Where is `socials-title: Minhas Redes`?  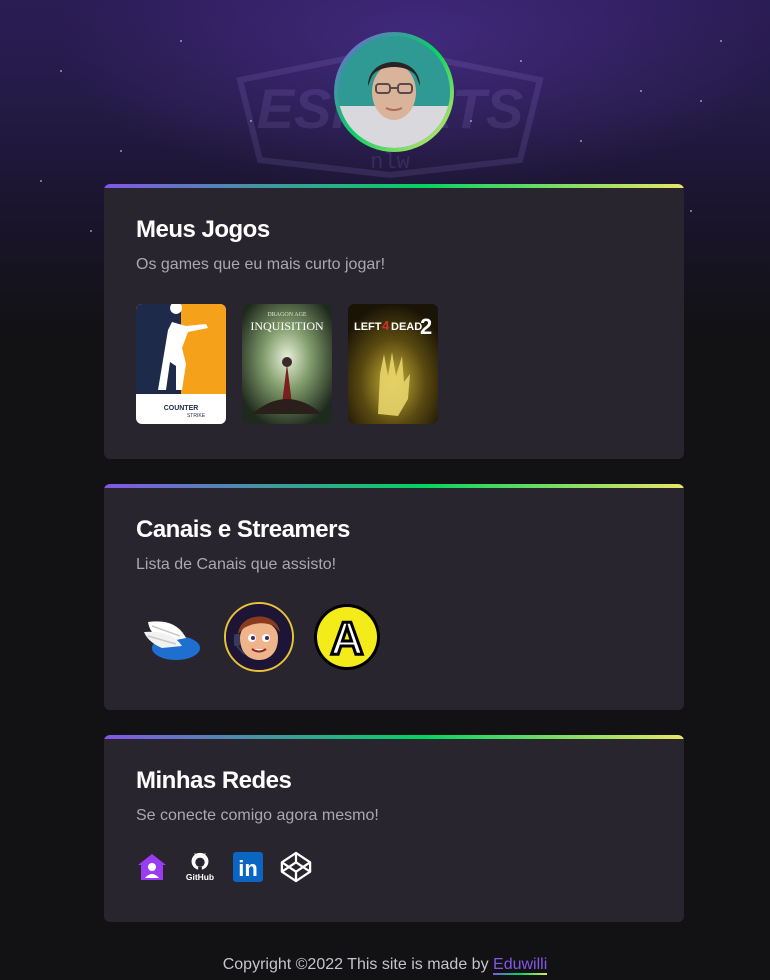 socials-title: Minhas Redes is located at coordinates (214, 780).